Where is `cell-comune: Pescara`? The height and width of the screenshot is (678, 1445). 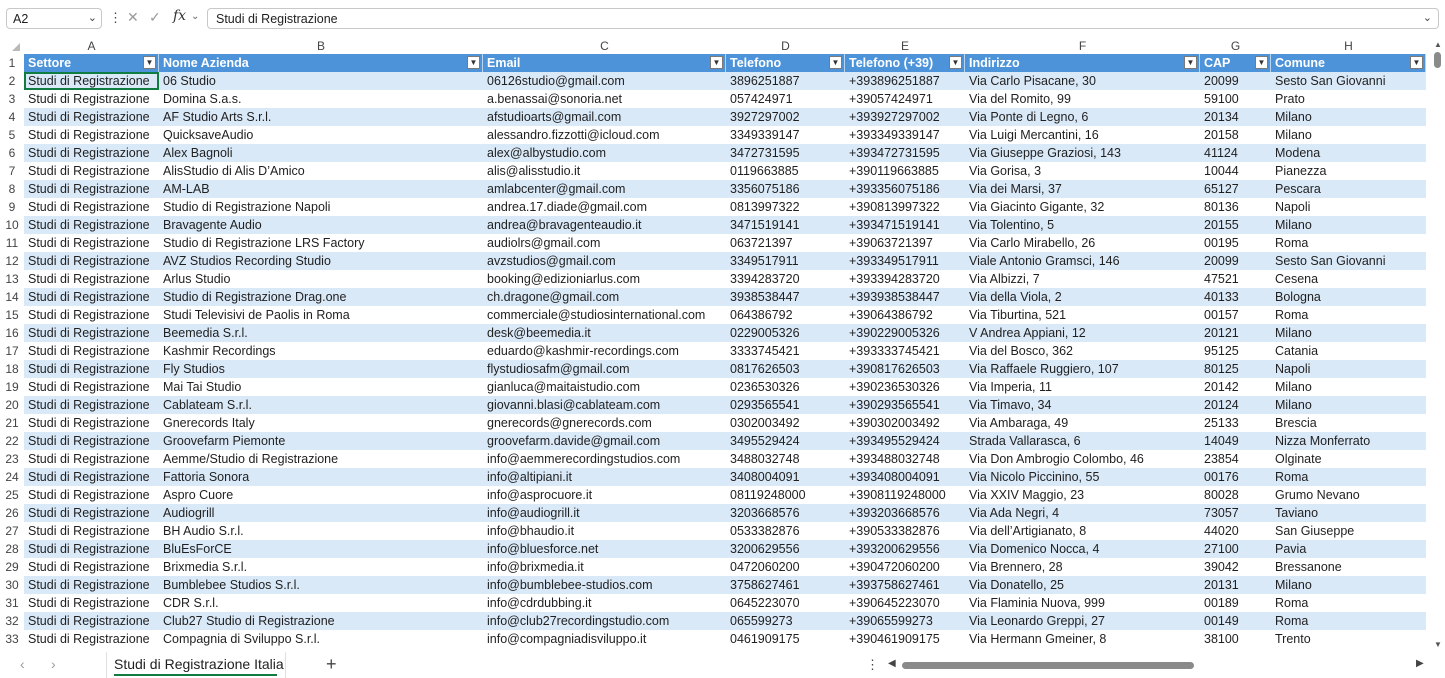 cell-comune: Pescara is located at coordinates (1348, 189).